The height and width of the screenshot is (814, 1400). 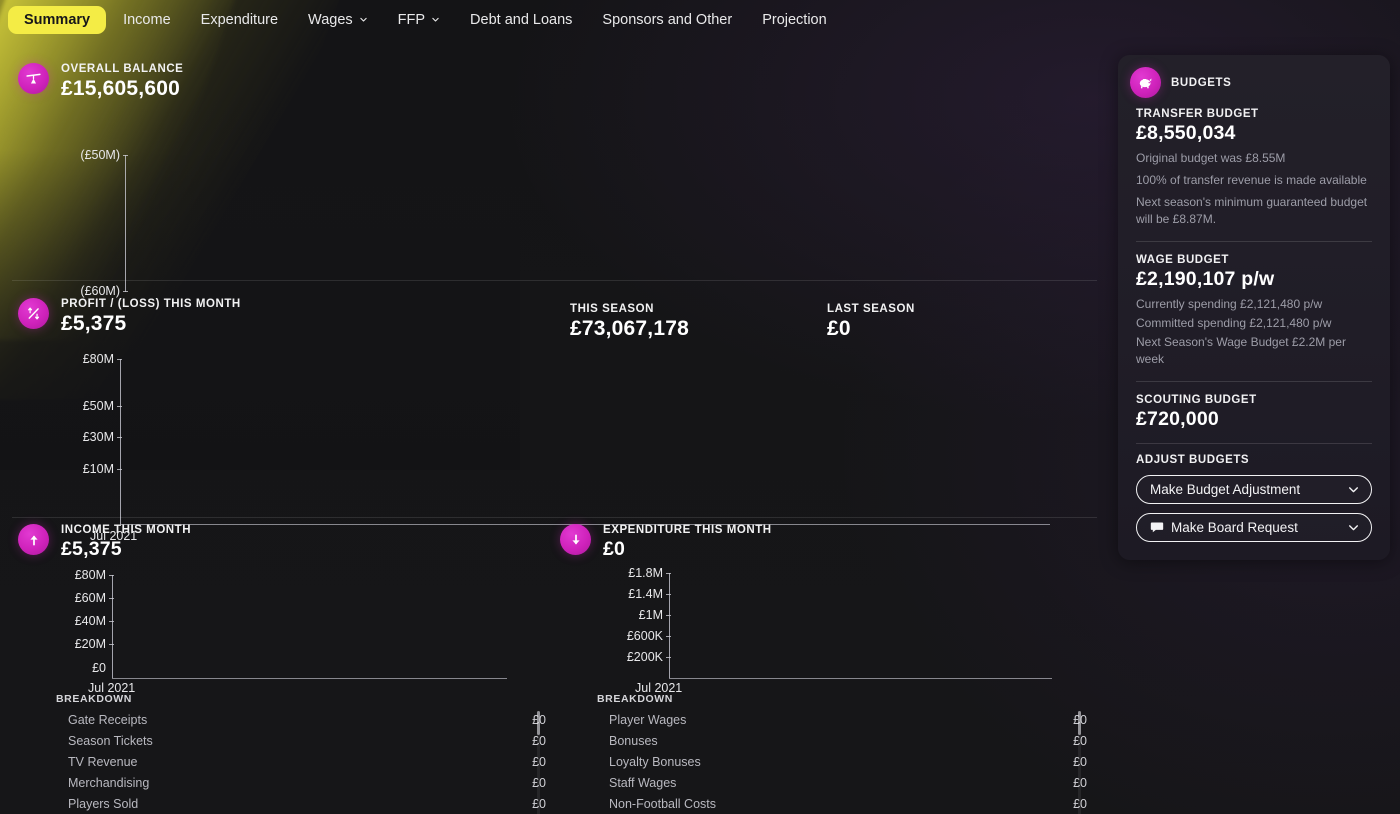 I want to click on overall-balance-title: OVERALL BALANCE, so click(x=122, y=69).